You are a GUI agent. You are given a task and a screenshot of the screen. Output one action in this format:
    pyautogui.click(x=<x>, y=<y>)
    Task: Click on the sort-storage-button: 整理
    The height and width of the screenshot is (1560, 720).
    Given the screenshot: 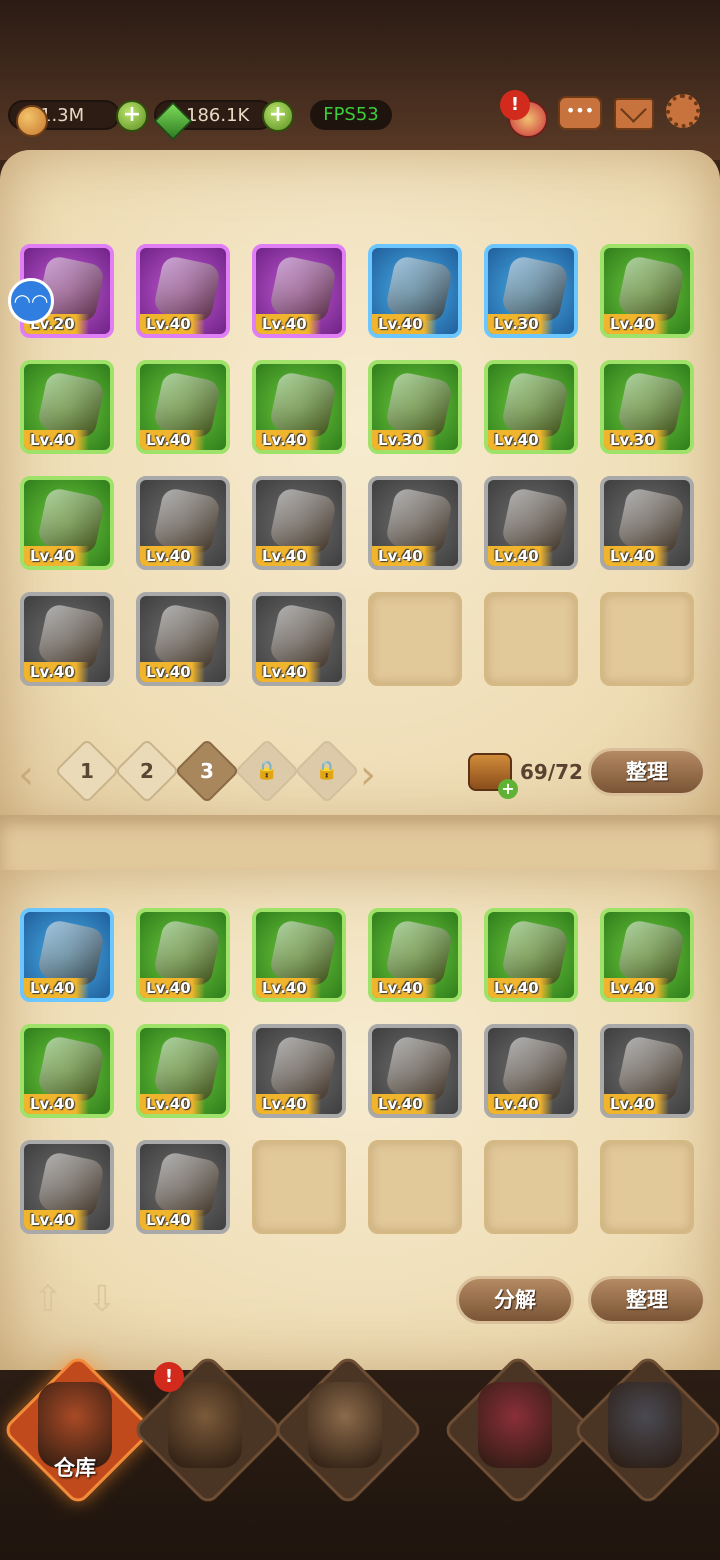 What is the action you would take?
    pyautogui.click(x=647, y=772)
    